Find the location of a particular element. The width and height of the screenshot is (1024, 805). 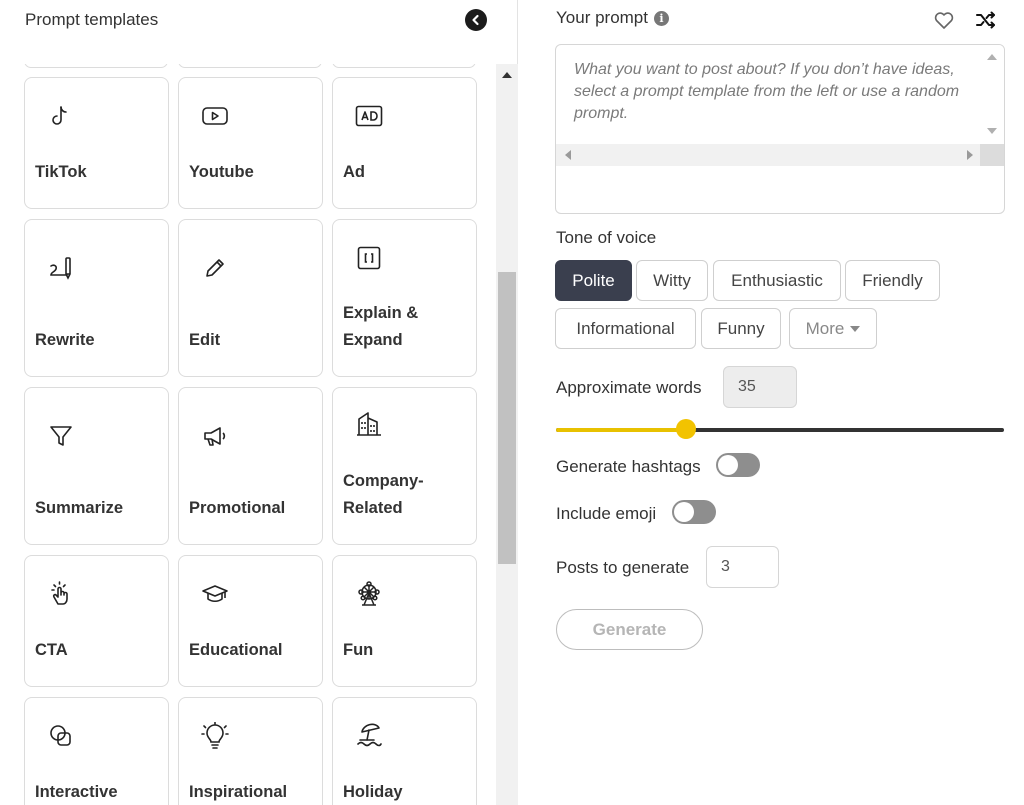

collapse-panel-button is located at coordinates (476, 20).